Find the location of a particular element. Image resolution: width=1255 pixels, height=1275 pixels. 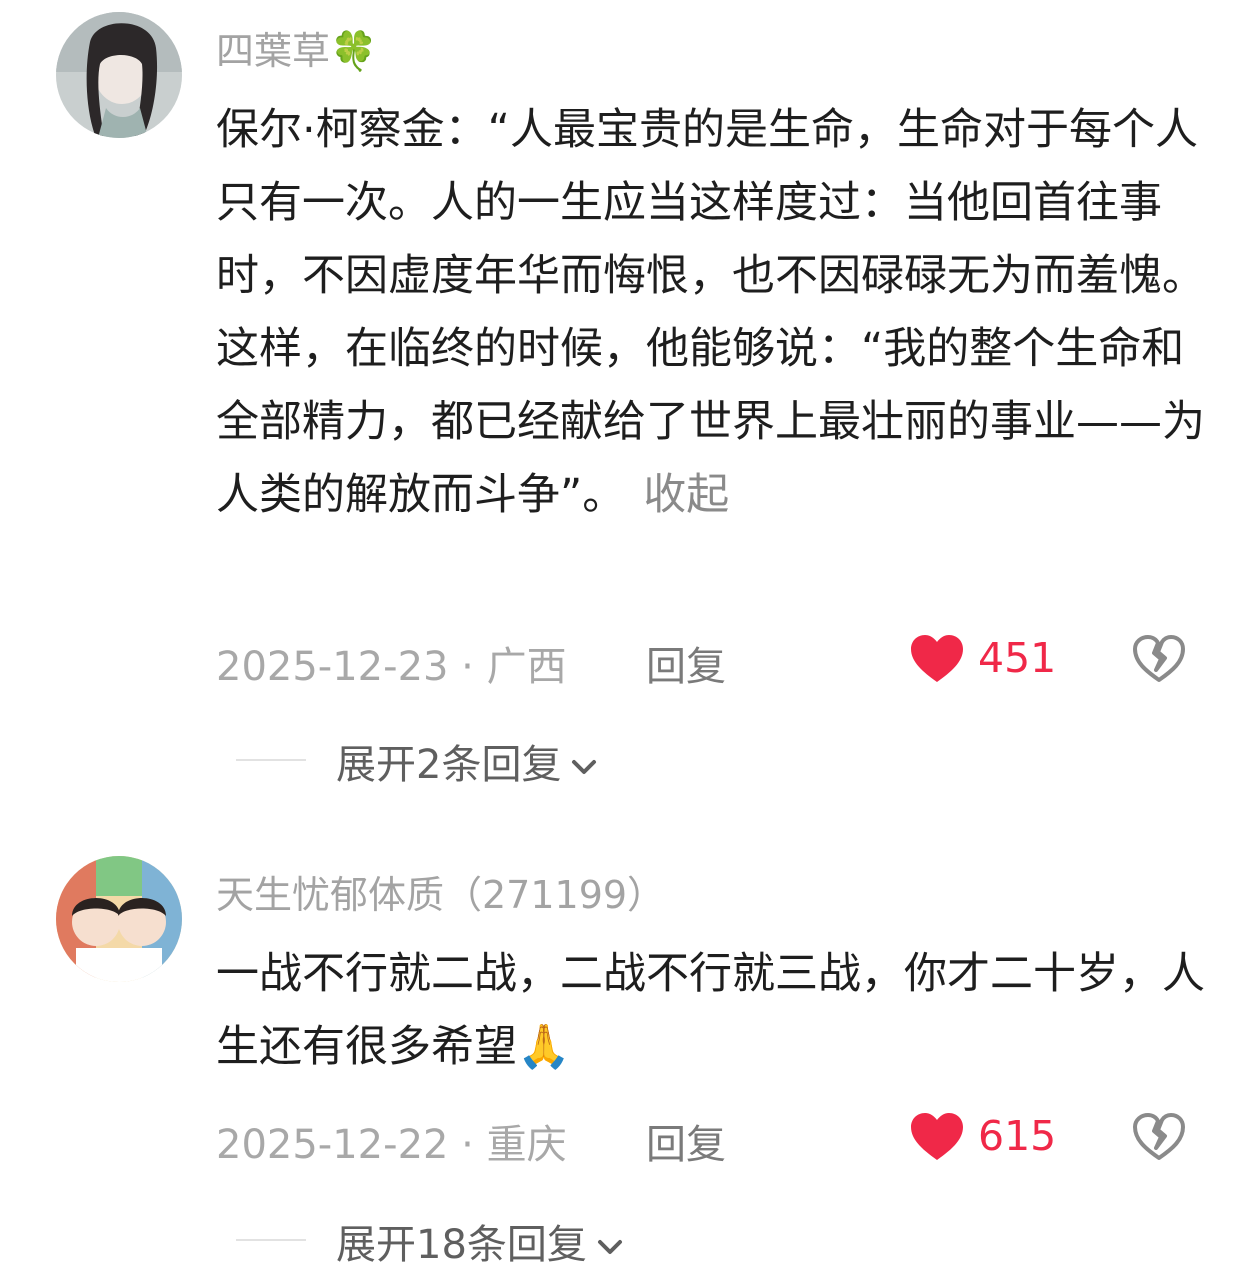

expand-replies: 展开18条回复 is located at coordinates (536, 1240).